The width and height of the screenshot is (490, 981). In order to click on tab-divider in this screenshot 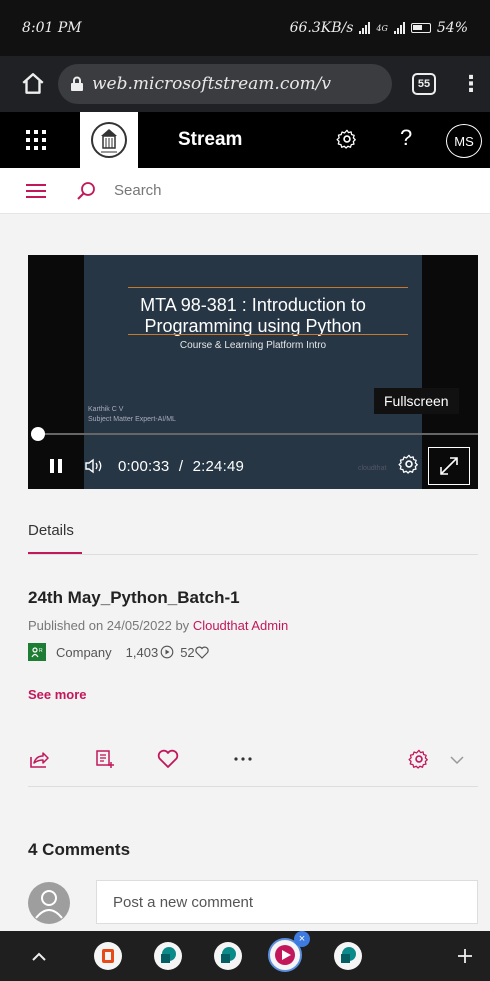, I will do `click(253, 554)`.